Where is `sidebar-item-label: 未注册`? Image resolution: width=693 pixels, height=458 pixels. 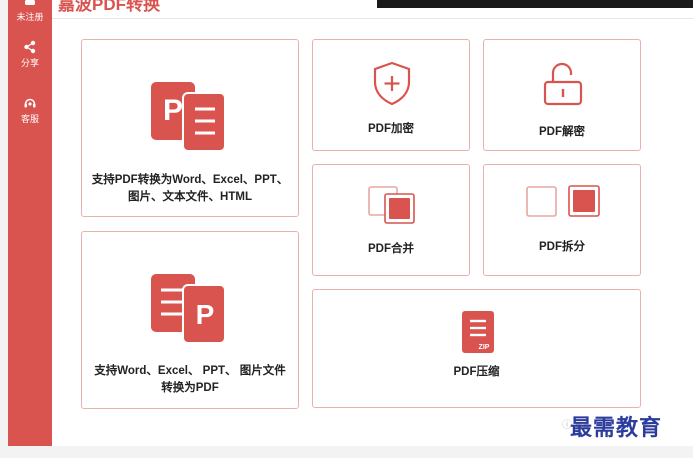
sidebar-item-label: 未注册 is located at coordinates (30, 17).